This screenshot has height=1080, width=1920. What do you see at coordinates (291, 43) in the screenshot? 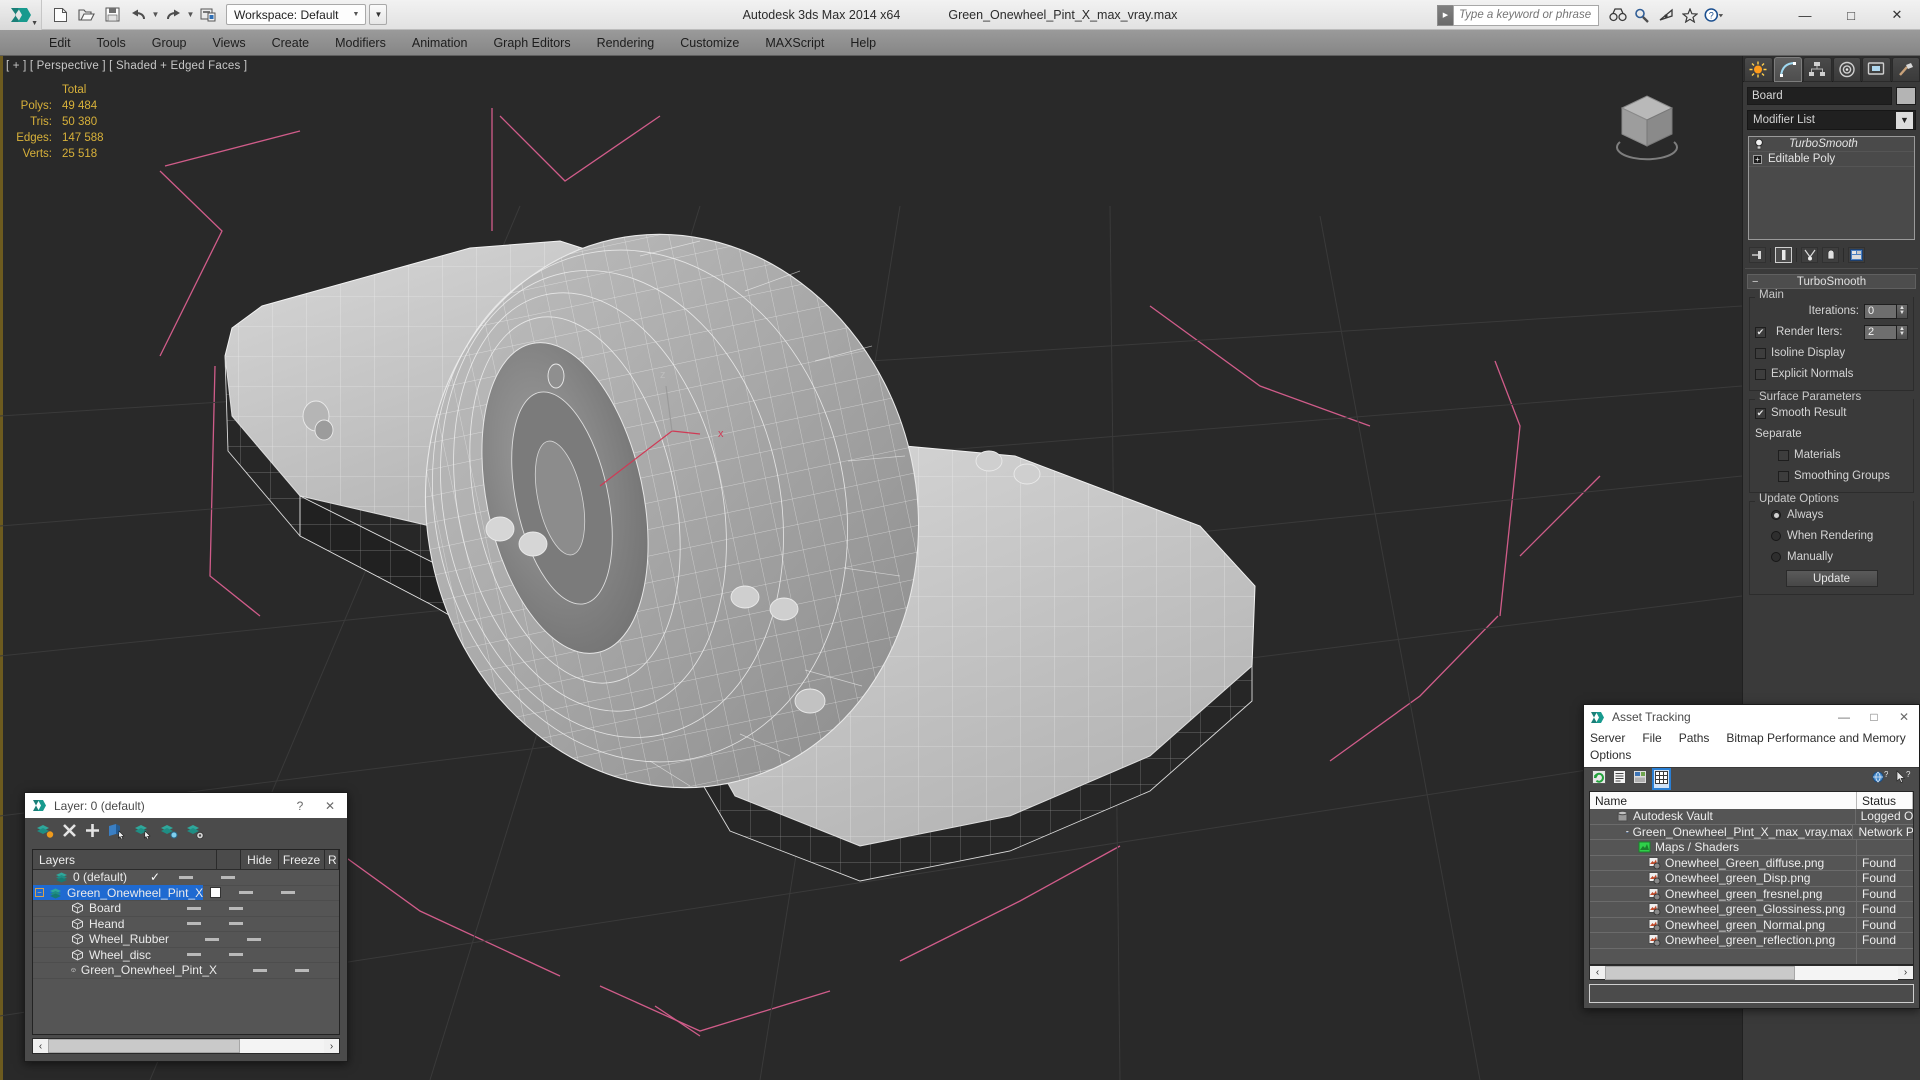
I see `menu-create: Create` at bounding box center [291, 43].